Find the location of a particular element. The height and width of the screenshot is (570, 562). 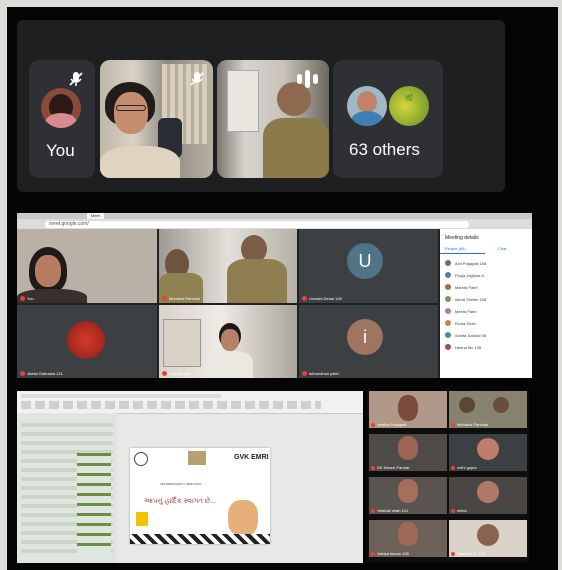

tab-chat: Chat is located at coordinates (502, 248).